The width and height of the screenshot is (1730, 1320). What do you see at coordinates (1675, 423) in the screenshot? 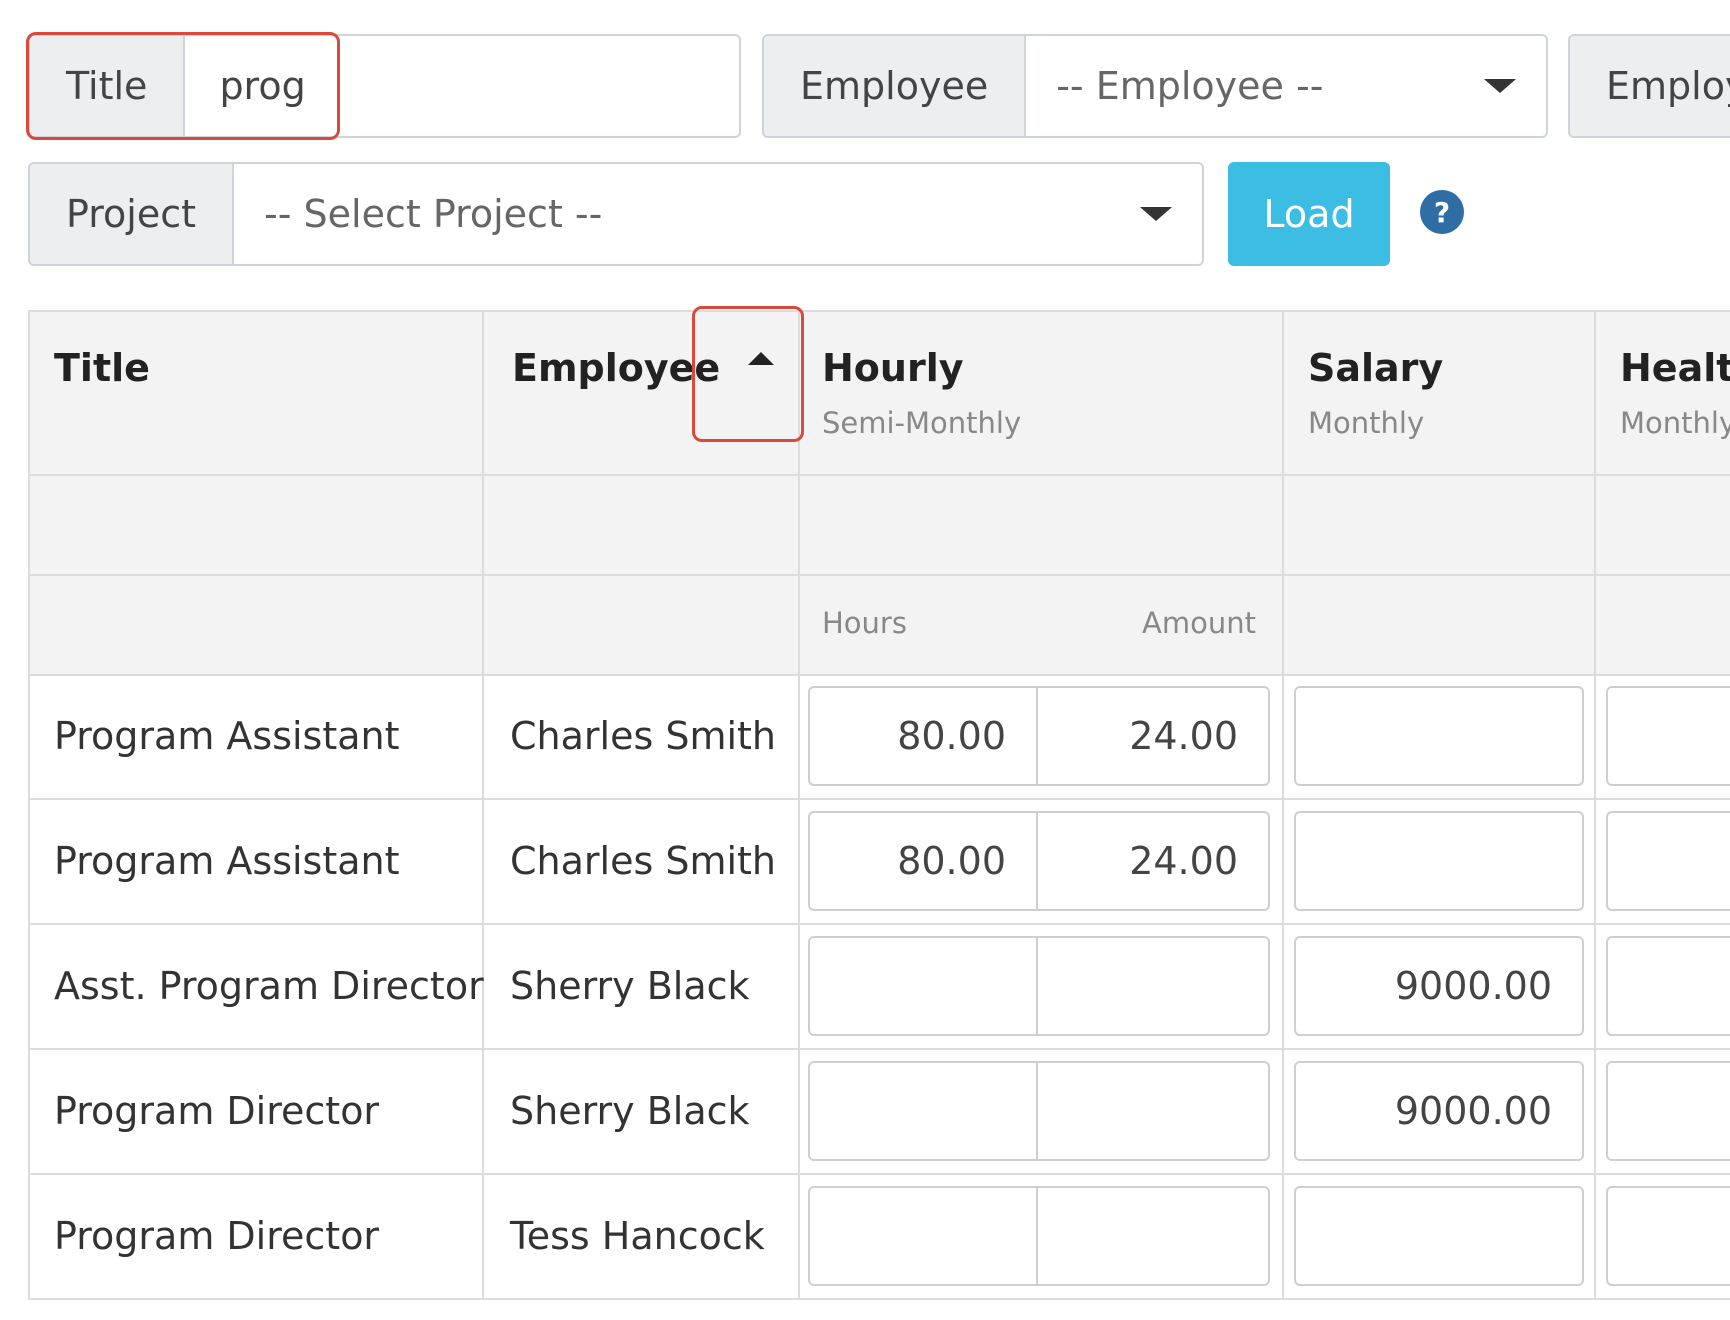
I see `column-subtitle-health: Monthly` at bounding box center [1675, 423].